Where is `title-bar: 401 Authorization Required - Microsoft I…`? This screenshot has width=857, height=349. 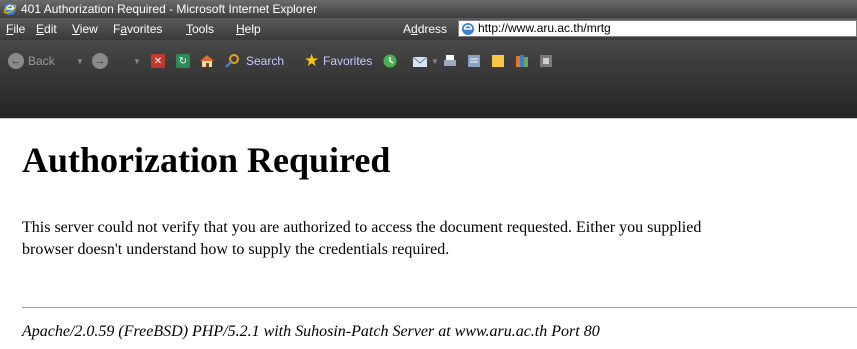
title-bar: 401 Authorization Required - Microsoft I… is located at coordinates (428, 9).